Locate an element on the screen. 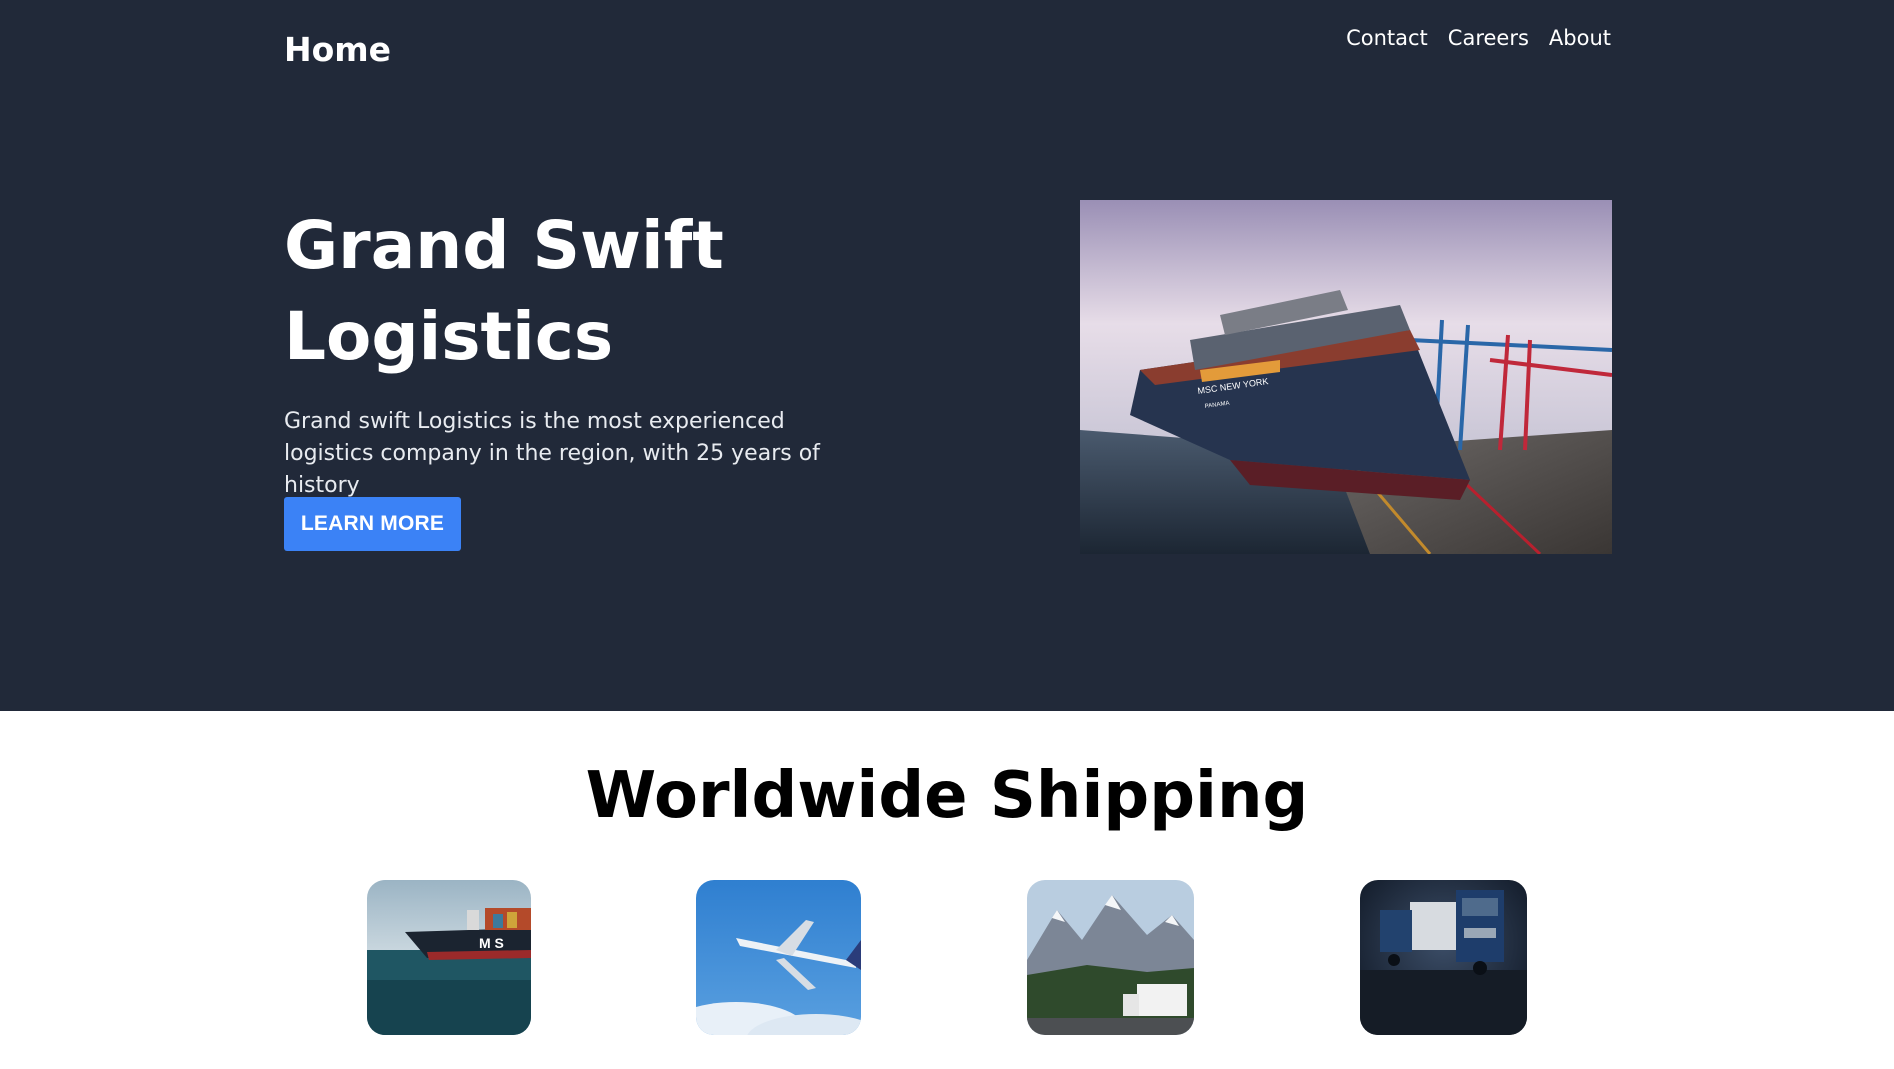 Image resolution: width=1894 pixels, height=1069 pixels. nav-link-careers: Careers is located at coordinates (1488, 38).